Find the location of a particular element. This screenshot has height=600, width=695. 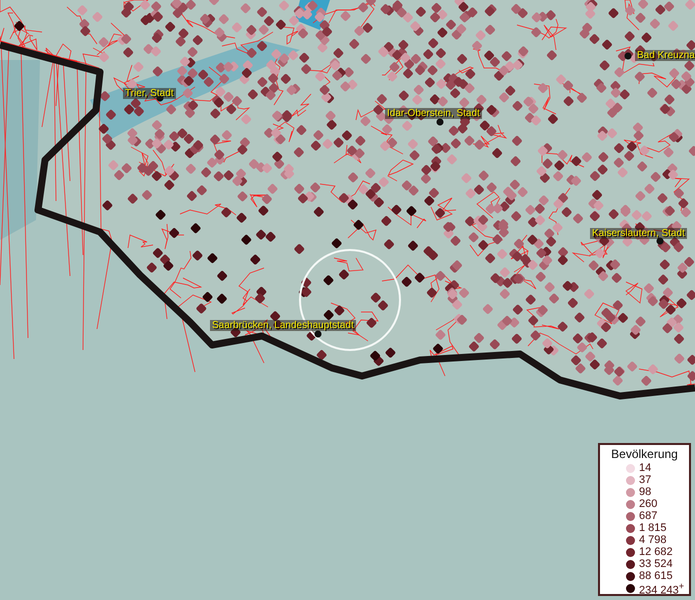

legend-label: 4 798 is located at coordinates (653, 540).